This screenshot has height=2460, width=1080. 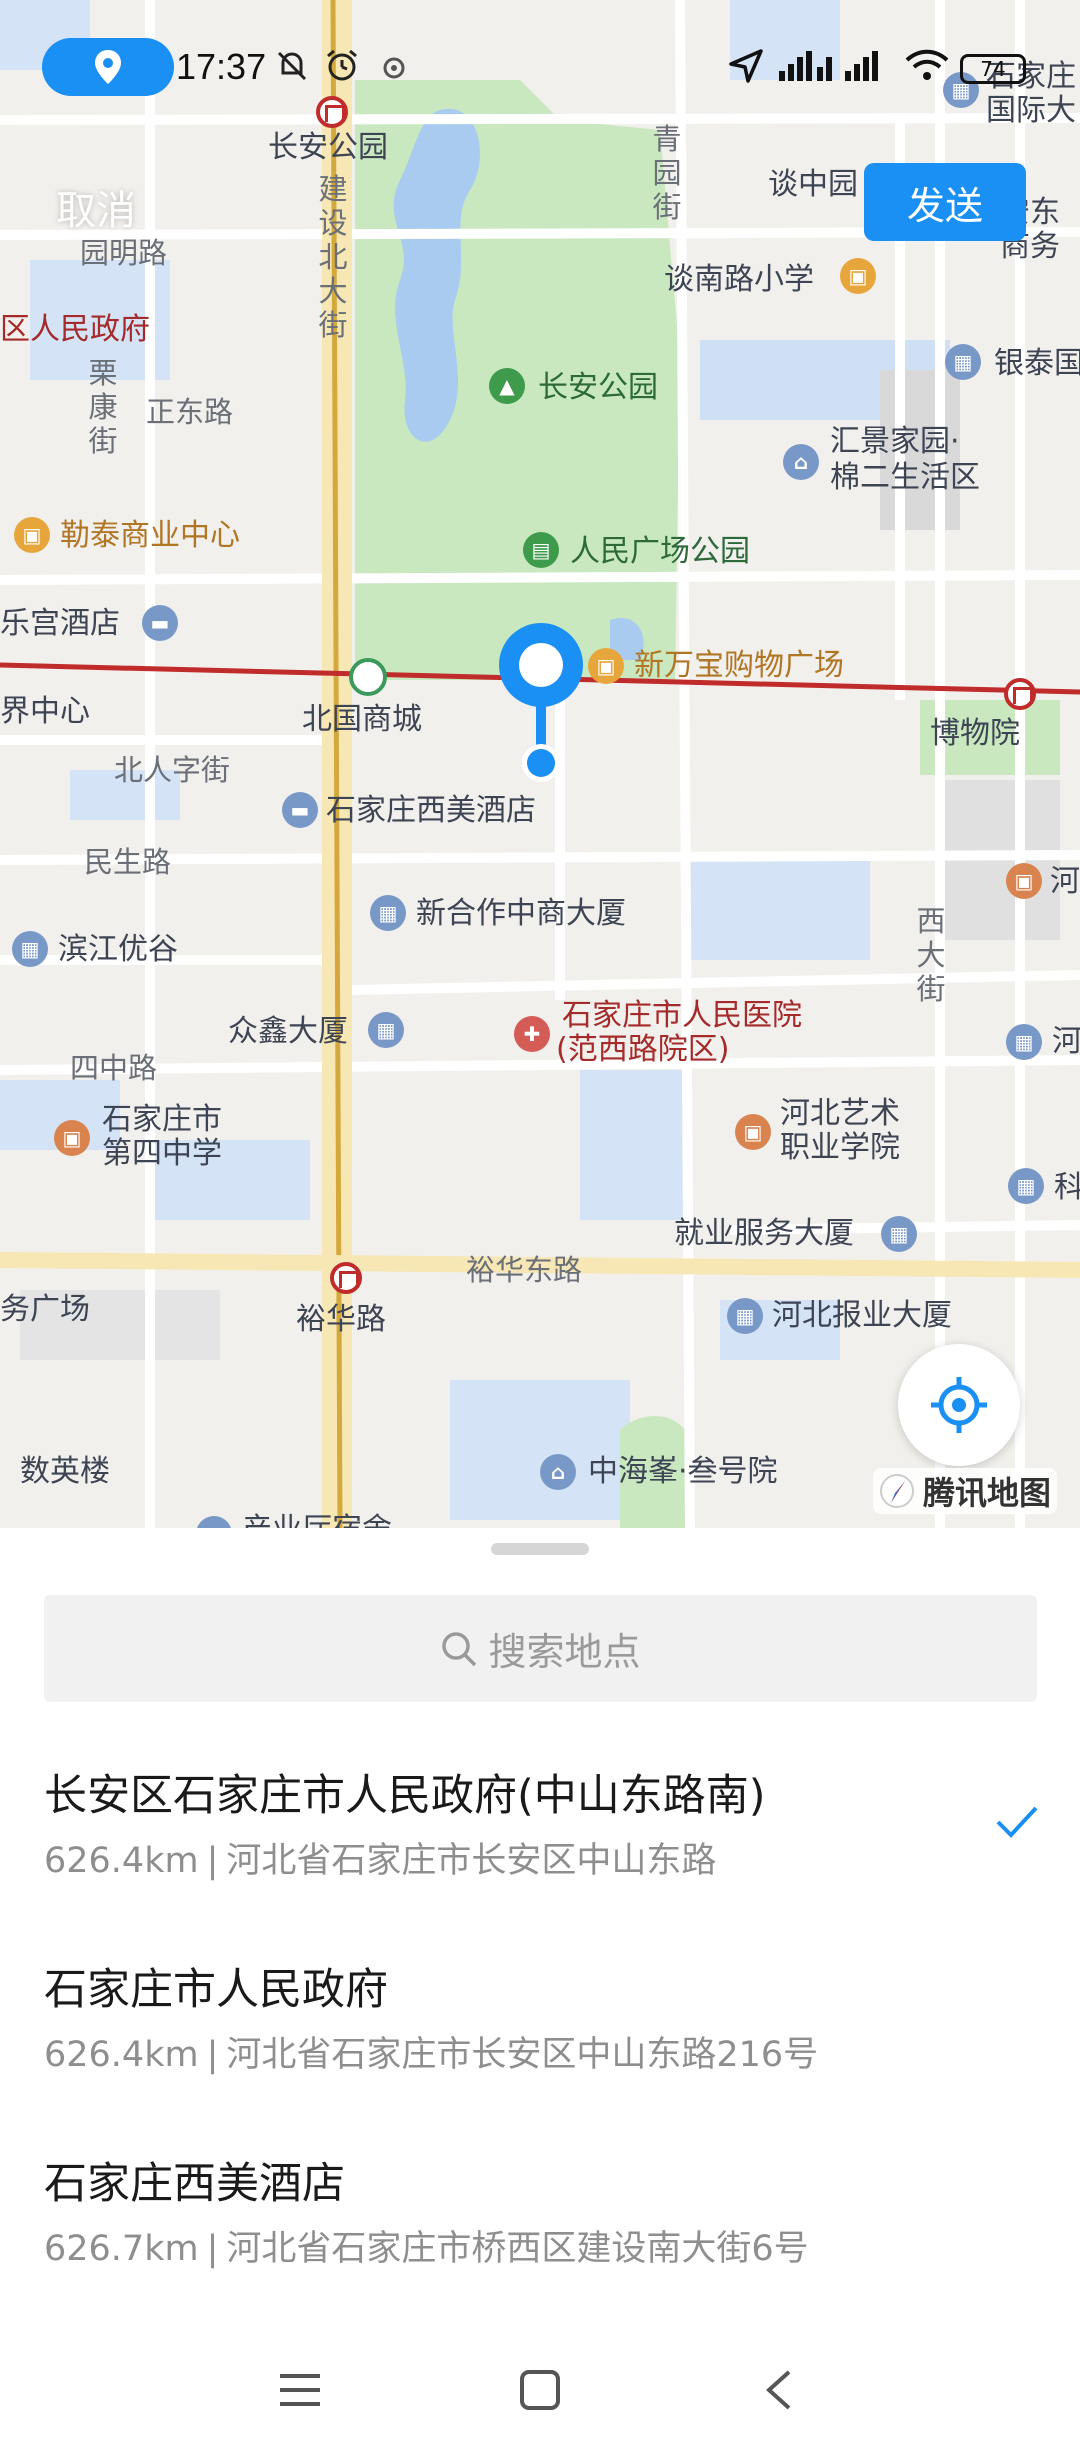 What do you see at coordinates (1017, 1822) in the screenshot?
I see `checkmark-icon` at bounding box center [1017, 1822].